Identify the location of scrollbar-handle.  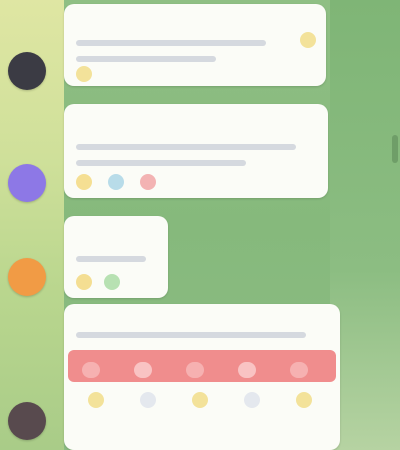
(395, 149).